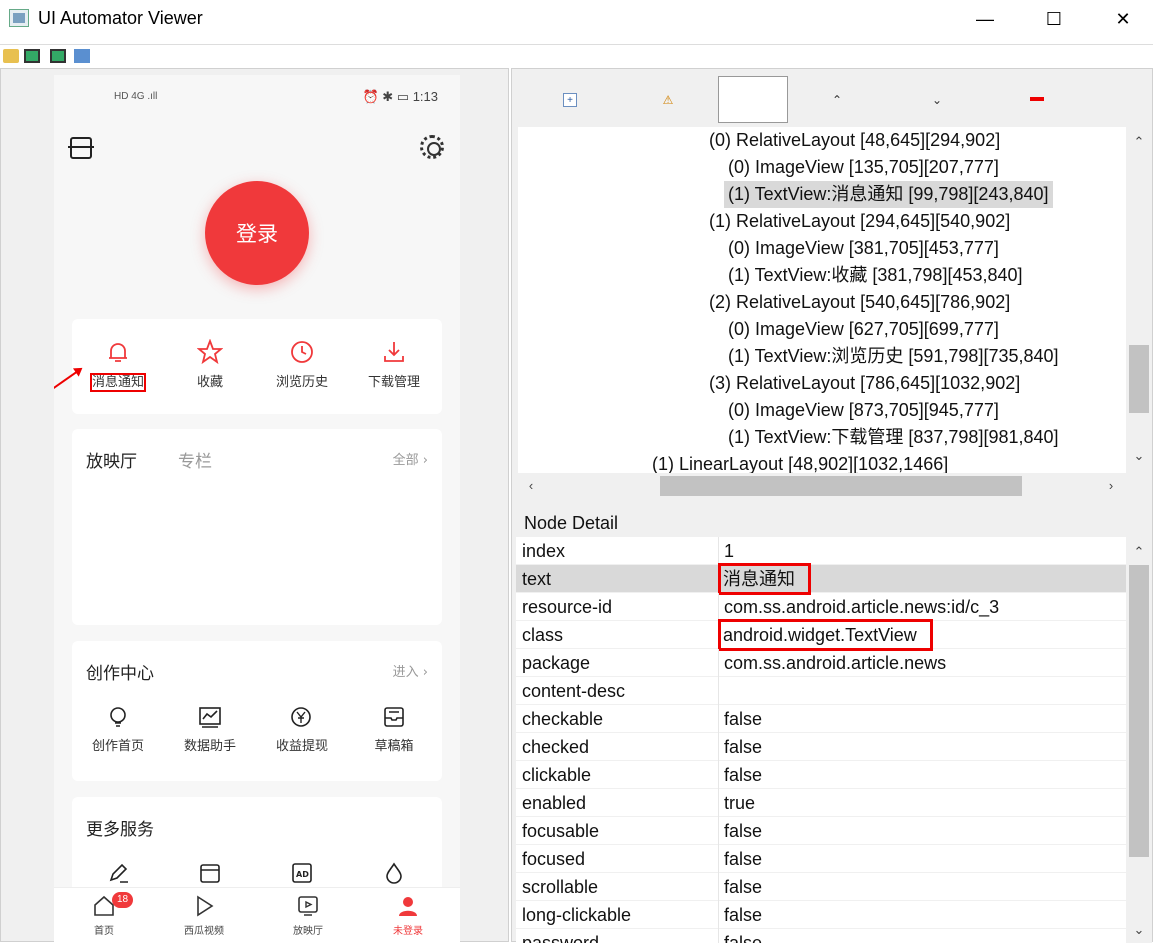 The height and width of the screenshot is (943, 1153). I want to click on detail-row: text 消息通知, so click(821, 579).